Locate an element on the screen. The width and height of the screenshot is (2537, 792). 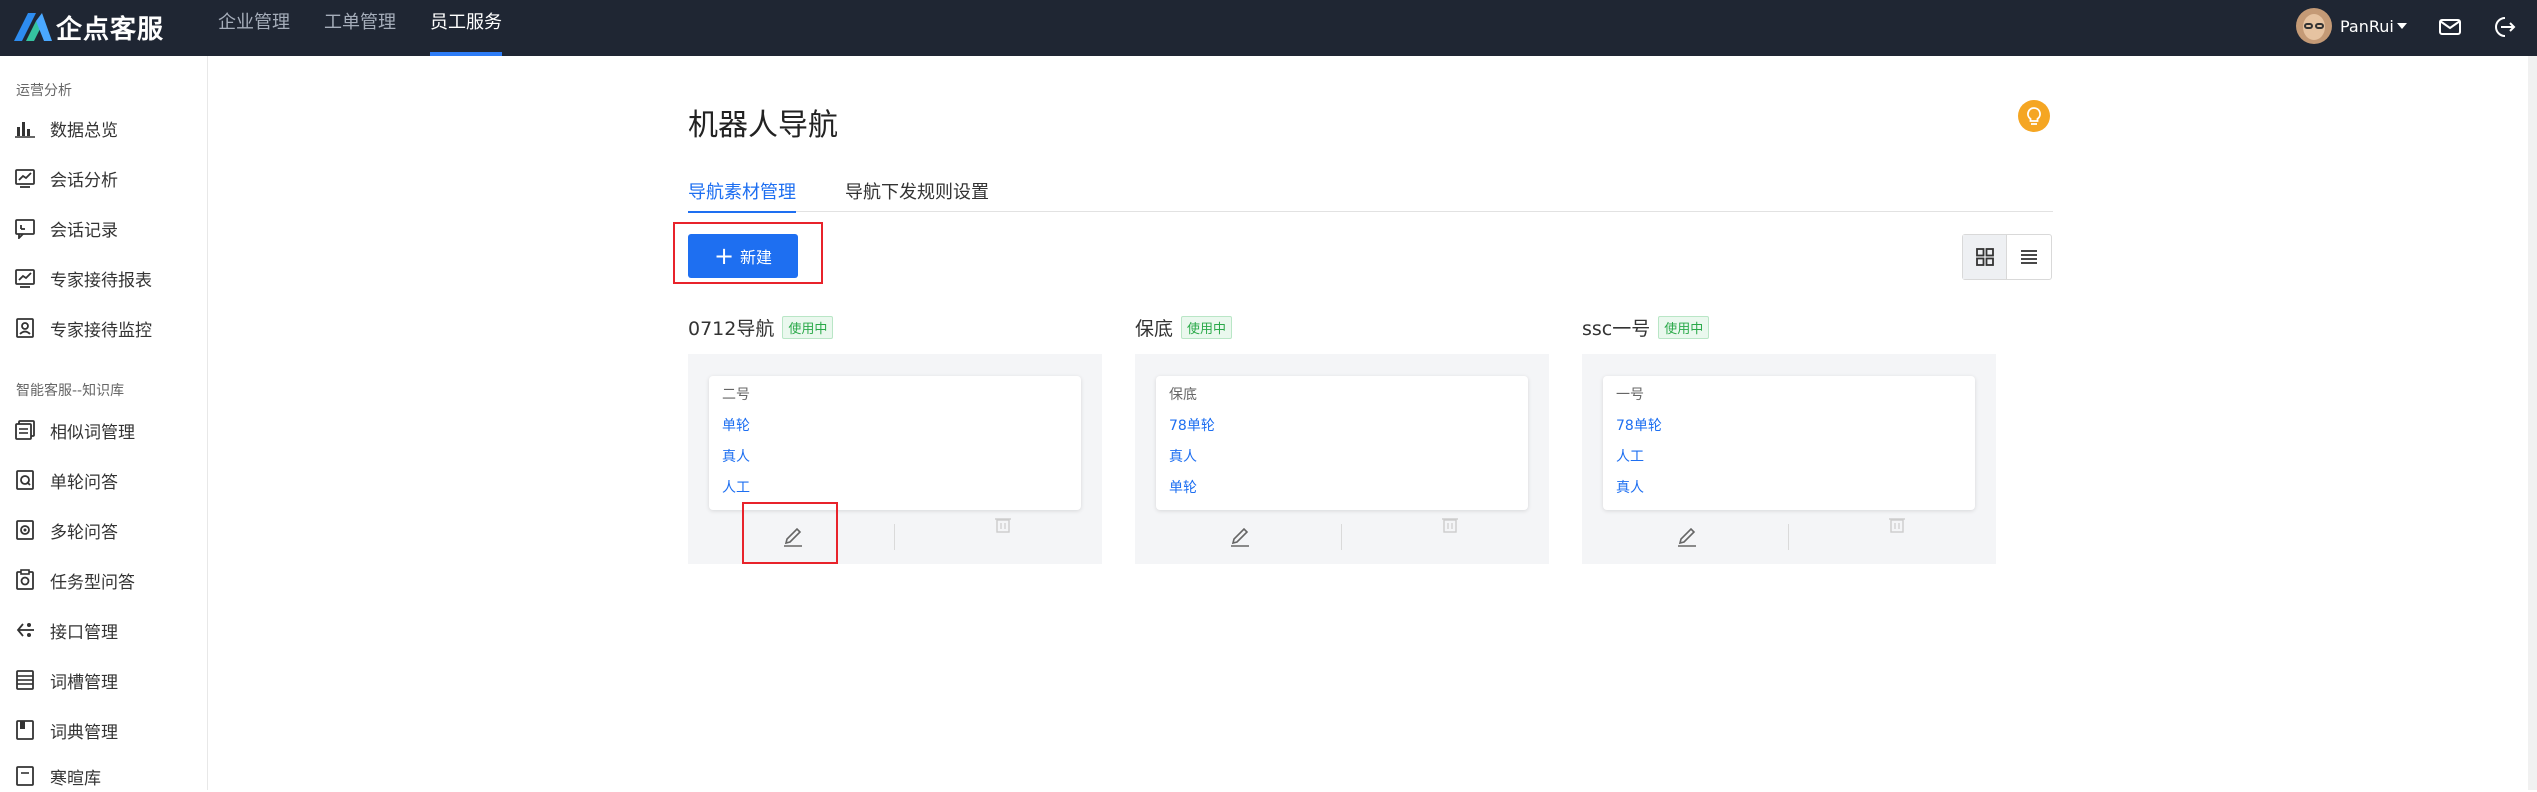
trend-chart-icon is located at coordinates (25, 178).